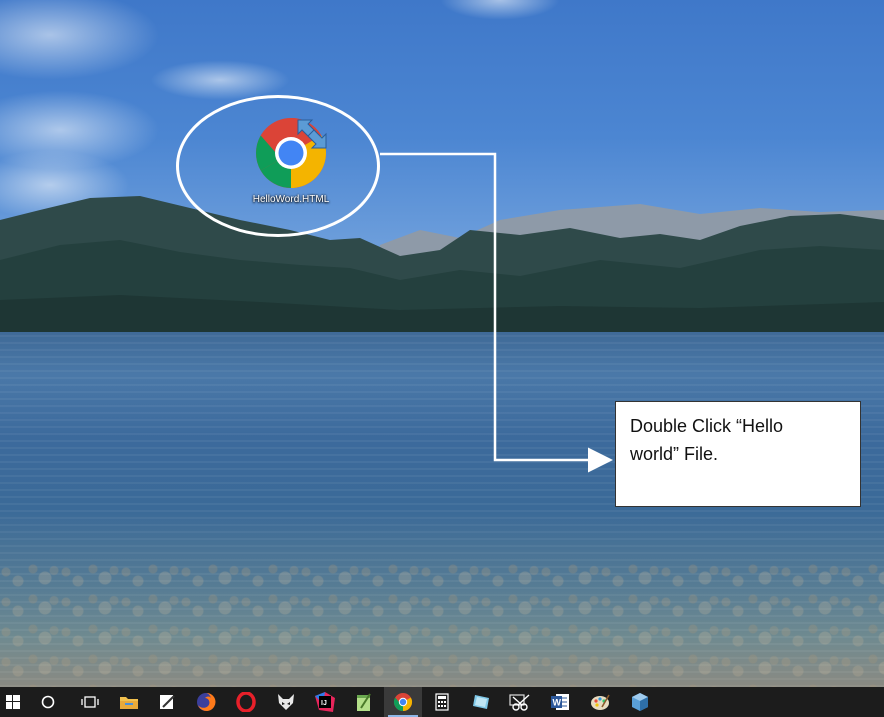 This screenshot has height=717, width=884. Describe the element at coordinates (738, 454) in the screenshot. I see `instruction-callout: Double Click “Hello world” File.` at that location.